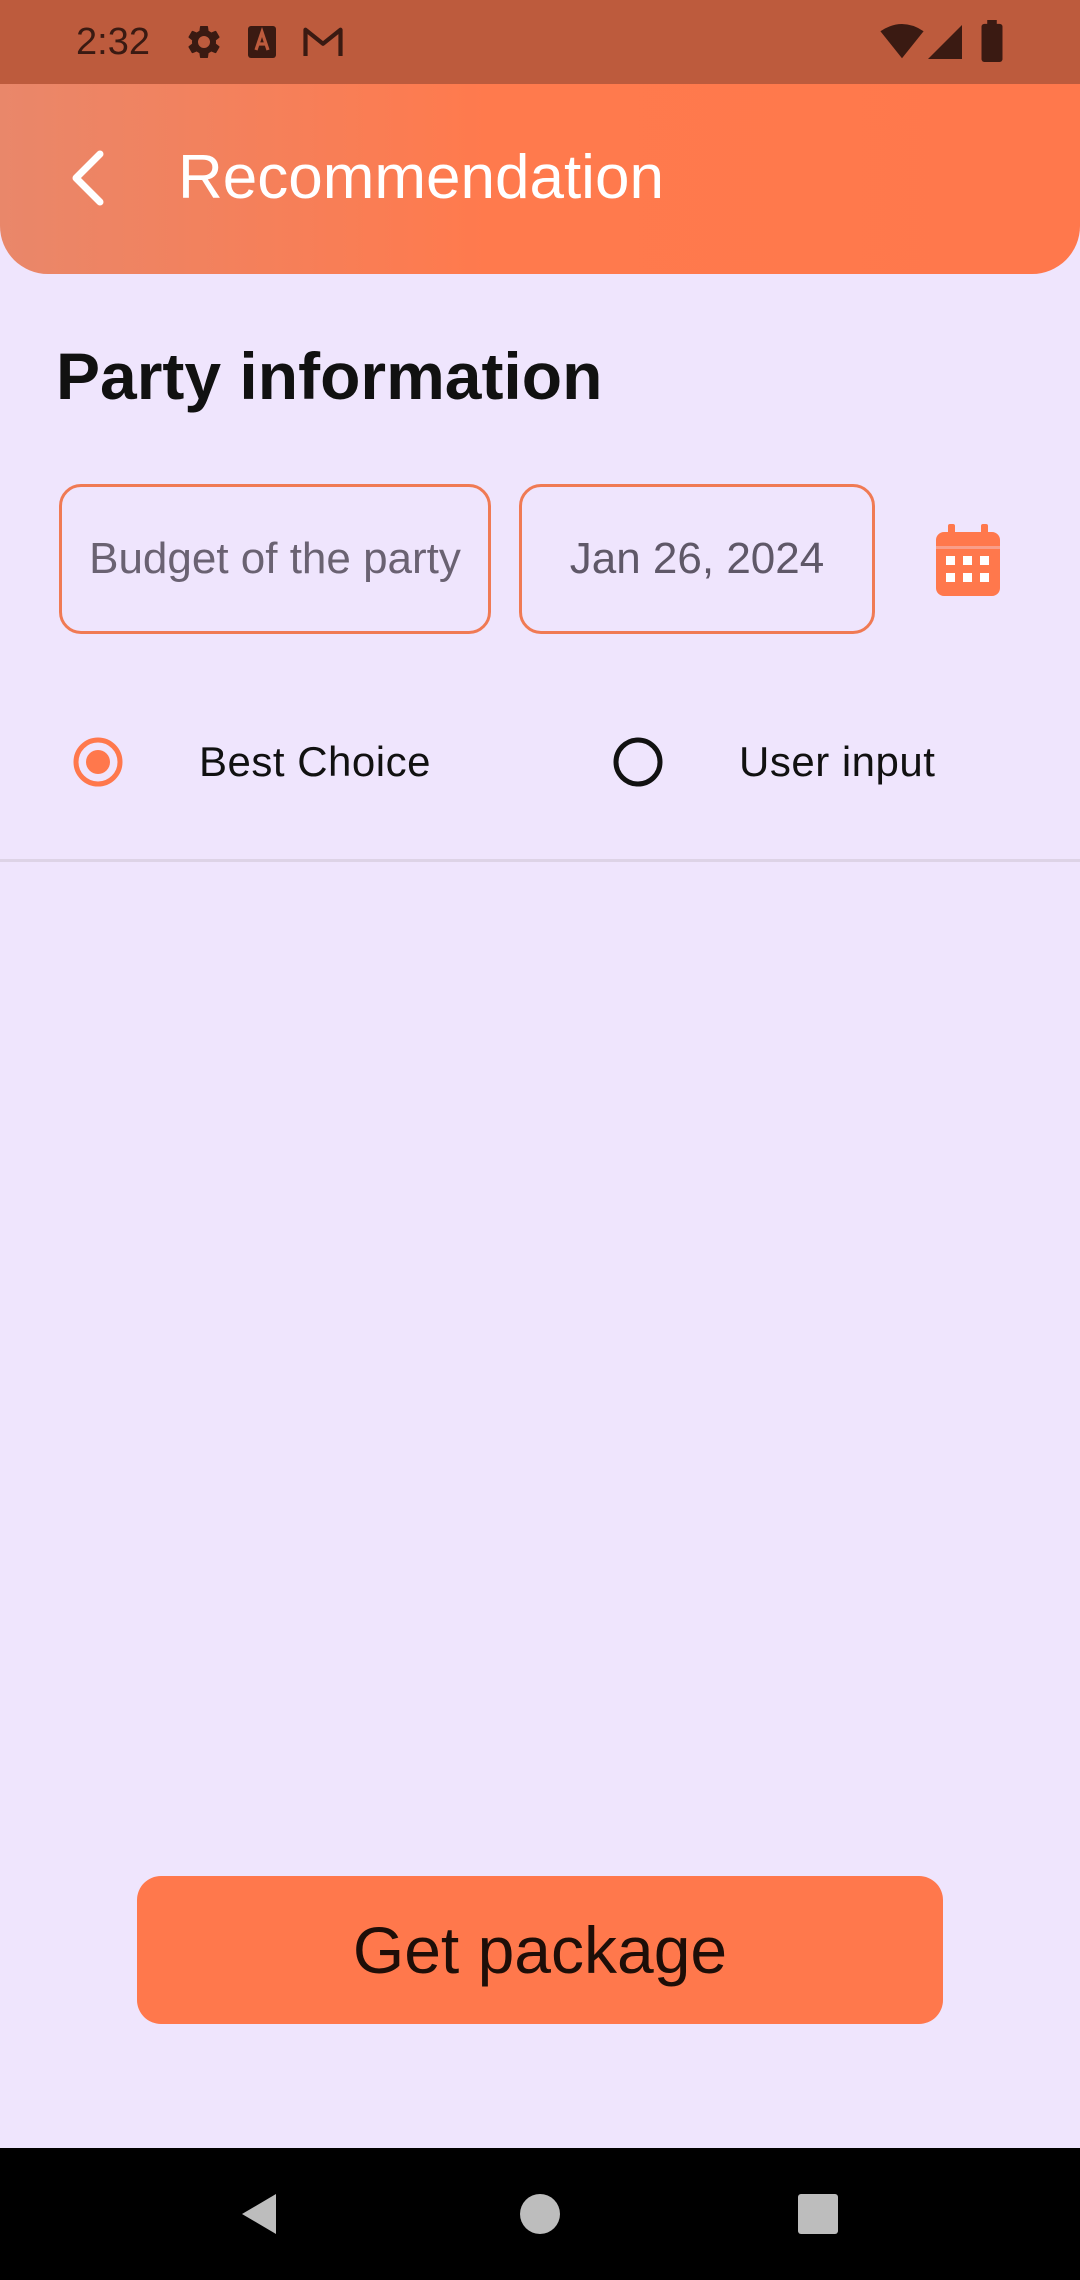 This screenshot has height=2280, width=1080. I want to click on calendar-button, so click(968, 561).